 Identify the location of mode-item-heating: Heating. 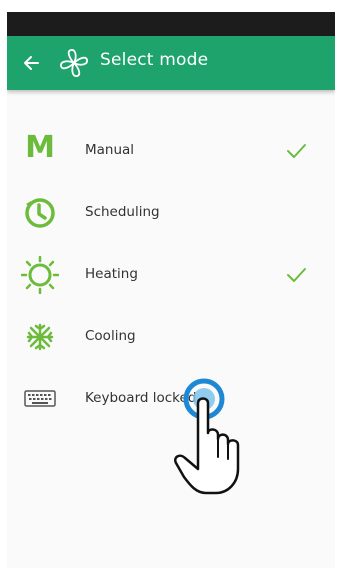
(171, 275).